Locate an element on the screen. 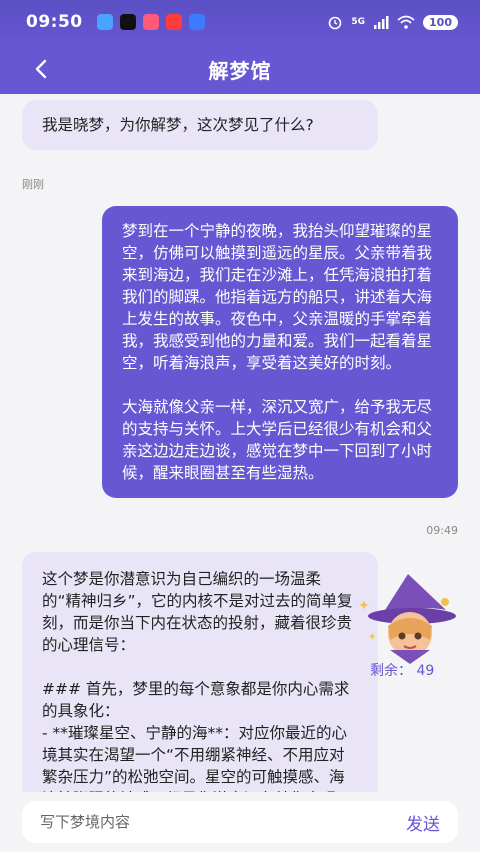 The width and height of the screenshot is (480, 852). status-right: 5G 100 is located at coordinates (392, 22).